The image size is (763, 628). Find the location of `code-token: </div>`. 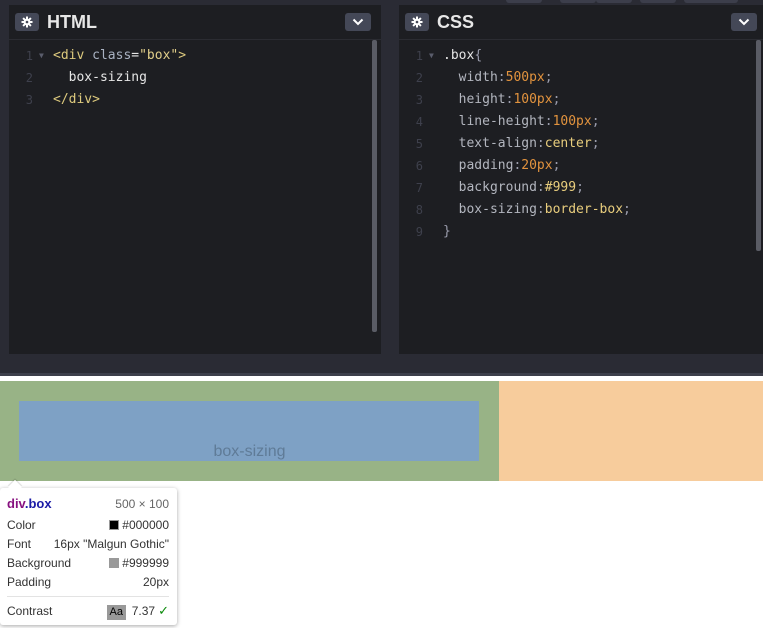

code-token: </div> is located at coordinates (76, 99).